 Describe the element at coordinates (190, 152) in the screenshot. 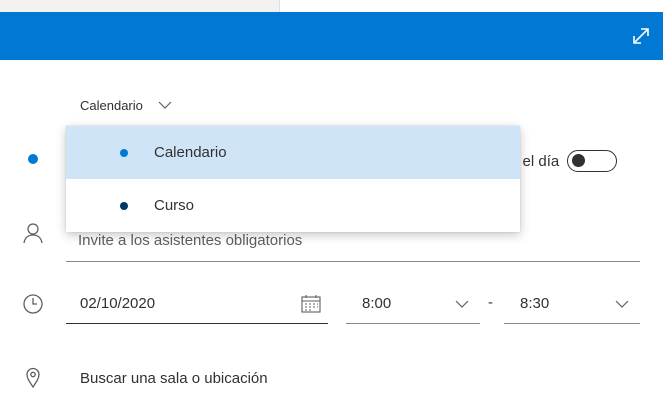

I see `dropdown-item-label: Calendario` at that location.